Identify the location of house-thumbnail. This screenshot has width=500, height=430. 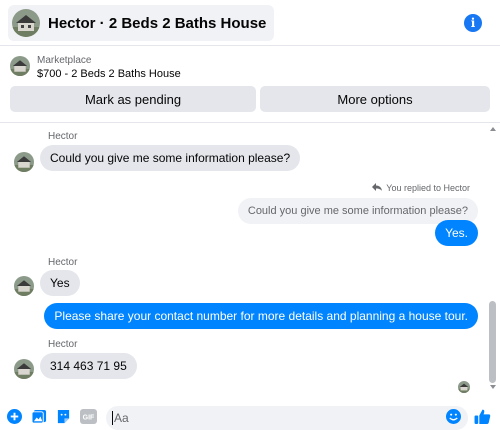
(26, 23).